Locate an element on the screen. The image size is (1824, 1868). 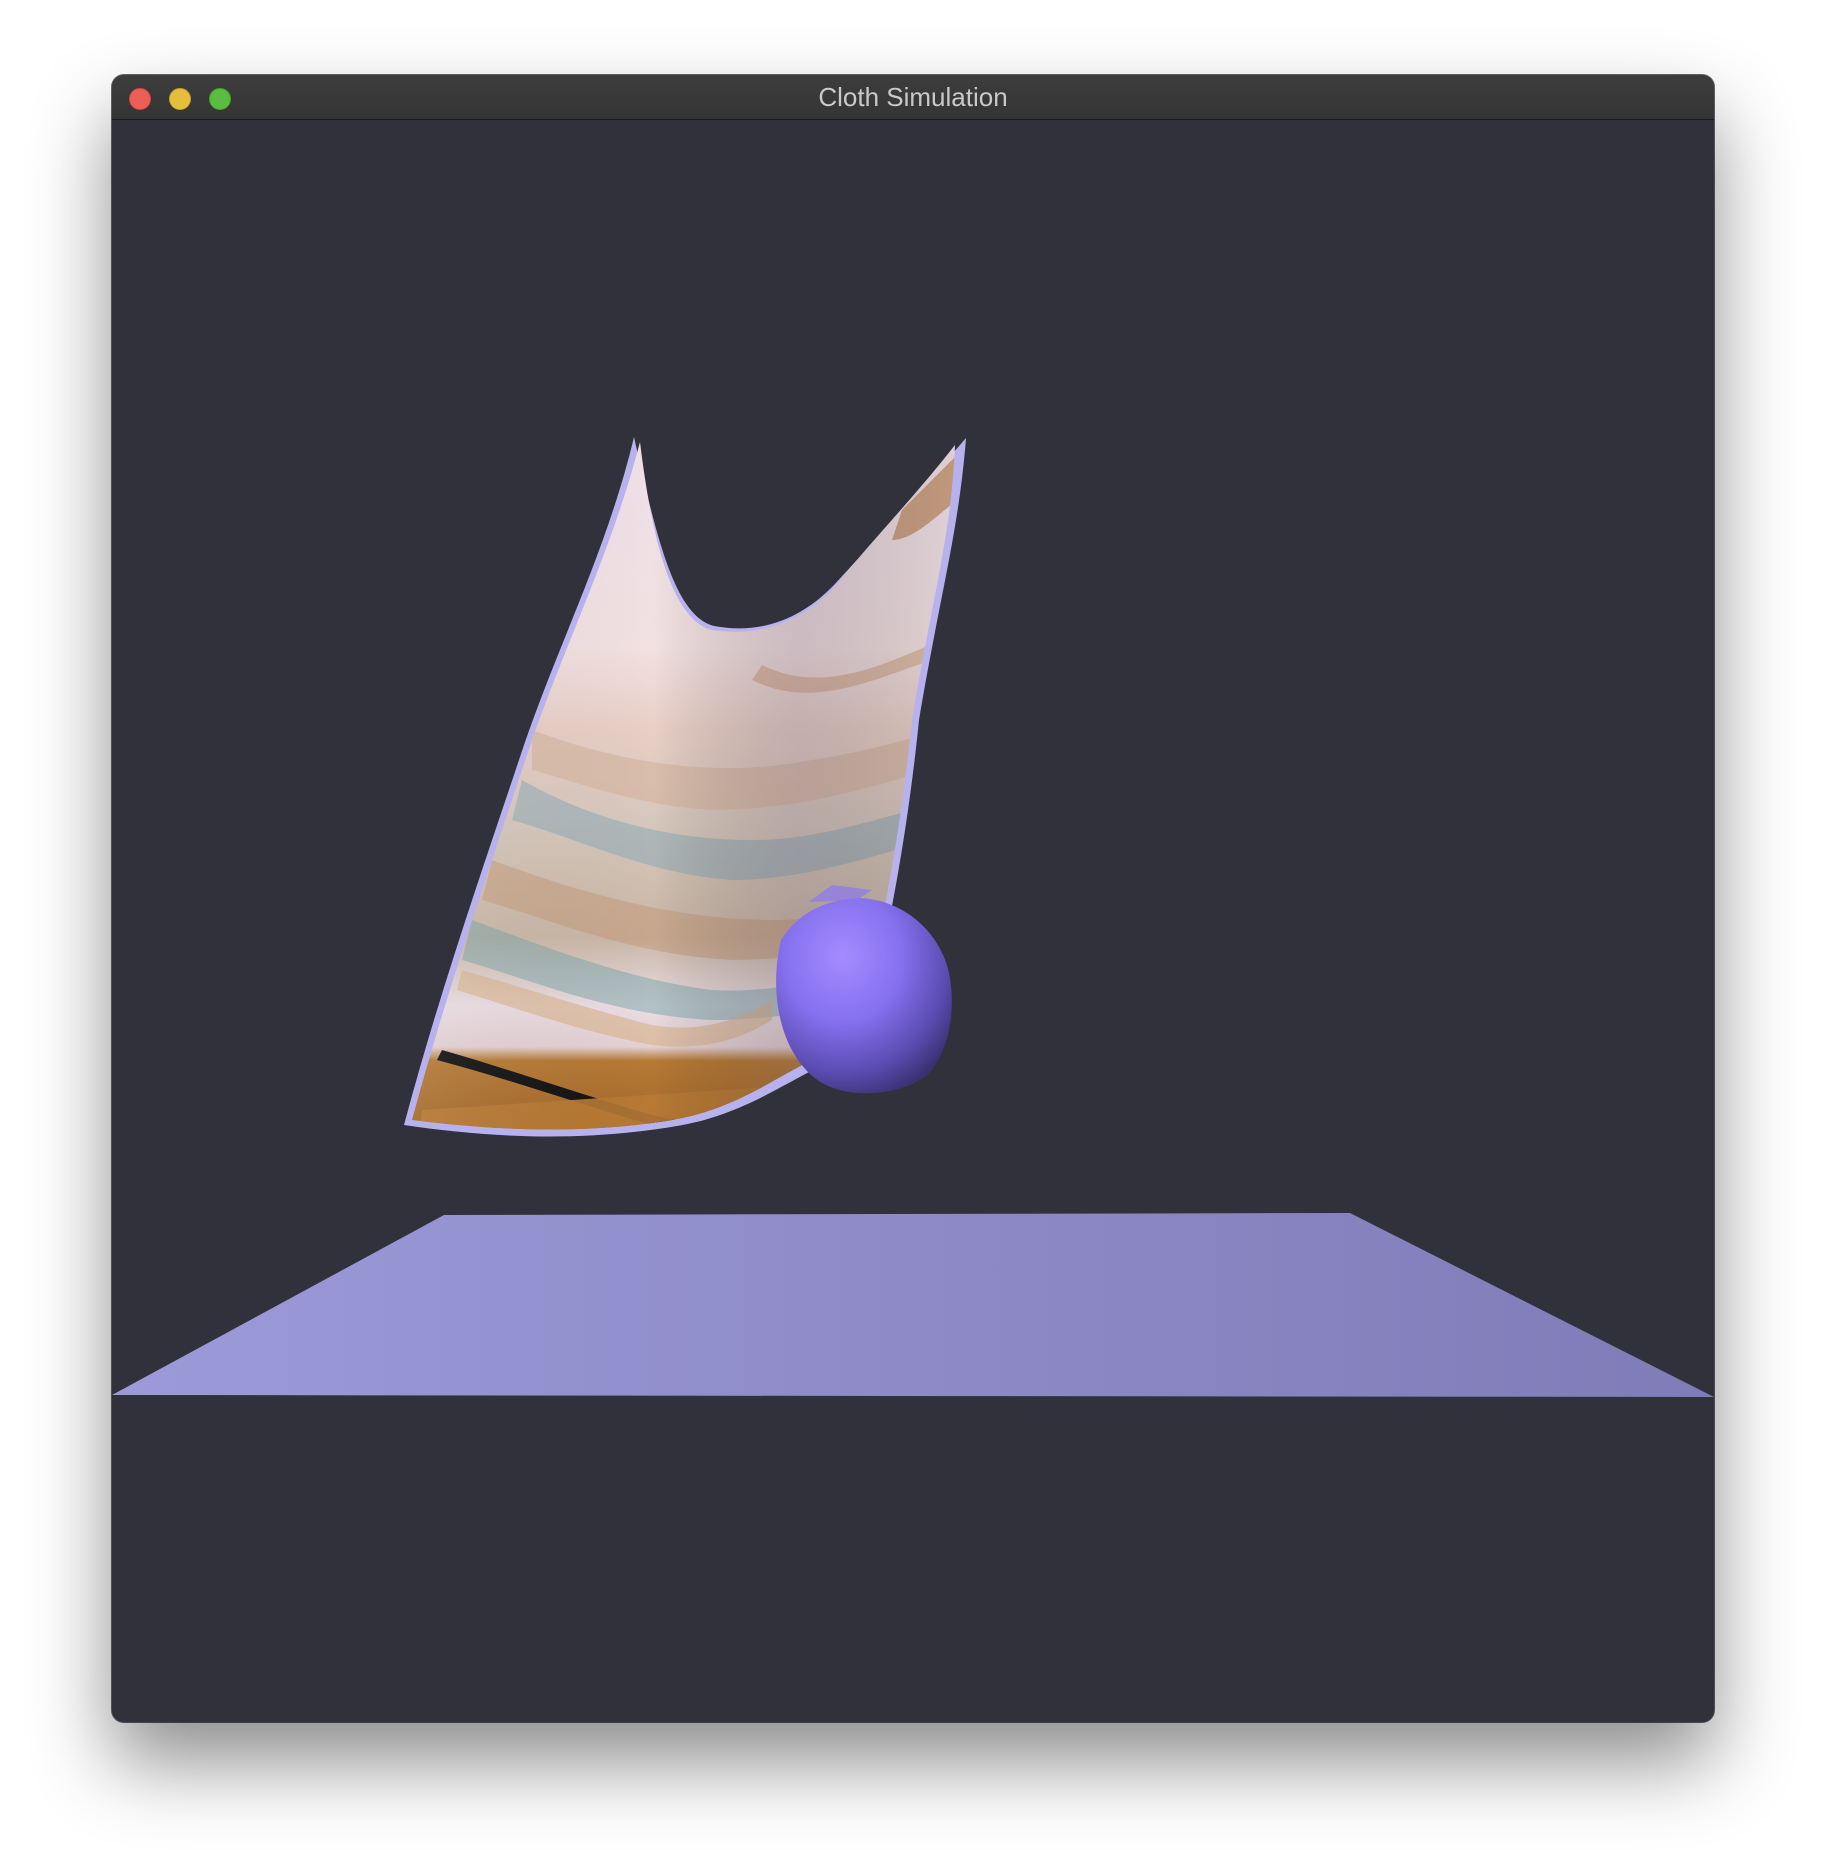
title-bar: Cloth Simulation is located at coordinates (913, 97).